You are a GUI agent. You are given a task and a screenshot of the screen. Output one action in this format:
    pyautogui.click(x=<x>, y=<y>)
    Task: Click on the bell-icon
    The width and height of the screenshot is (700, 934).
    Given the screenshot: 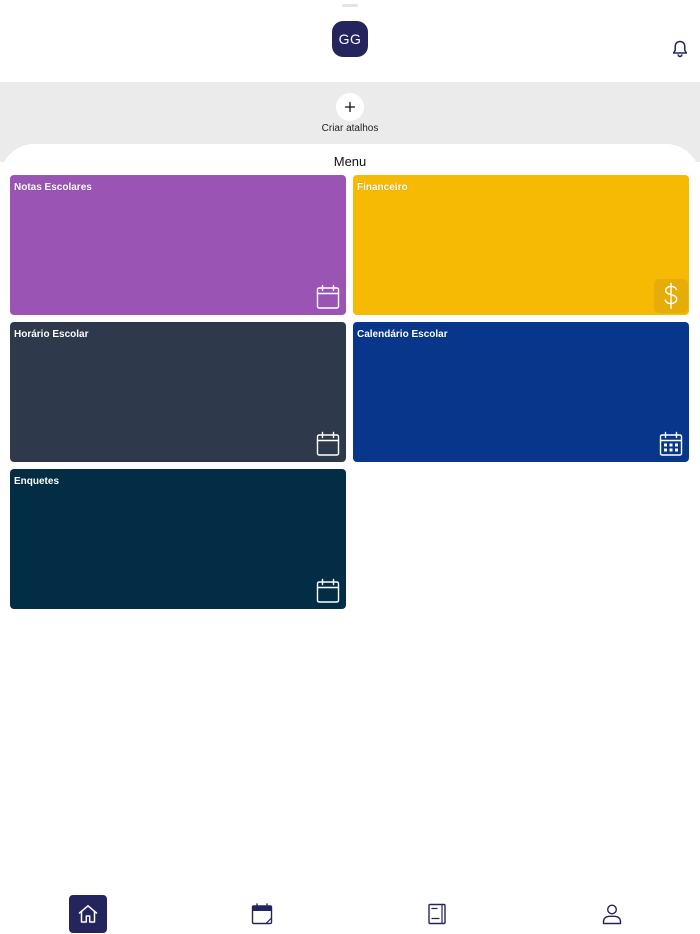 What is the action you would take?
    pyautogui.click(x=680, y=49)
    